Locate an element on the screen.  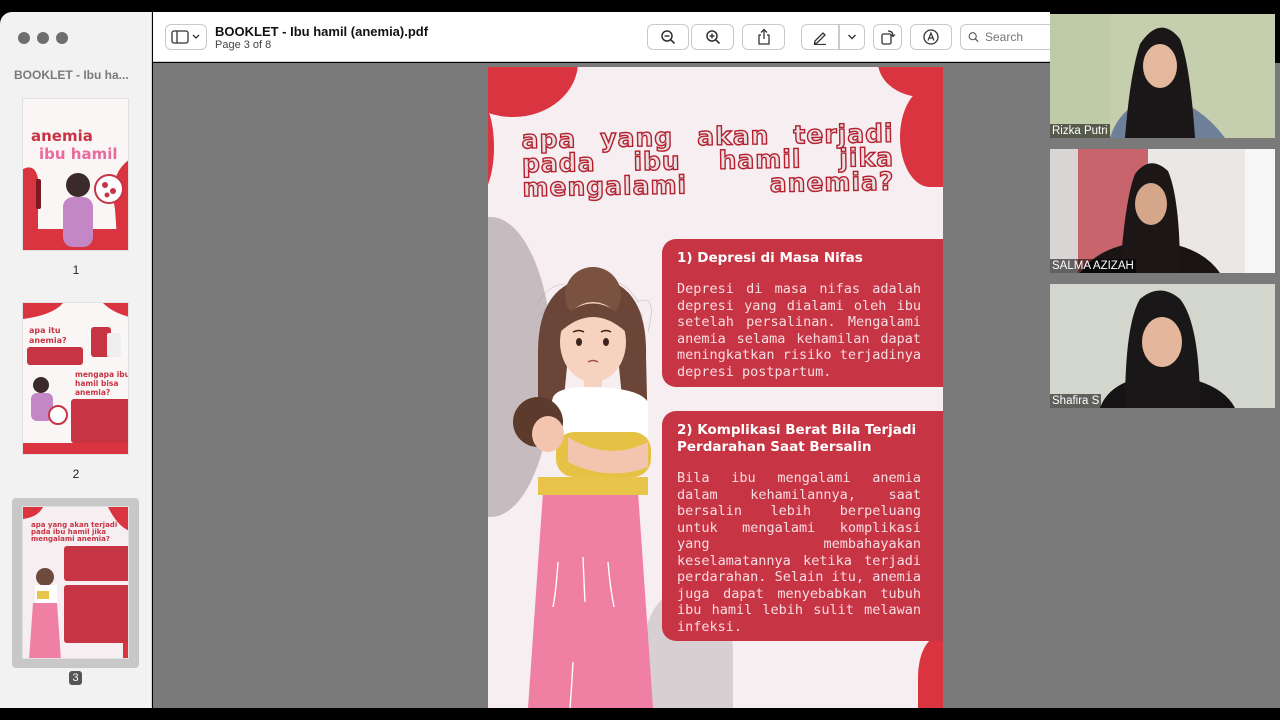
participant-video-3: Shafira S is located at coordinates (1162, 346).